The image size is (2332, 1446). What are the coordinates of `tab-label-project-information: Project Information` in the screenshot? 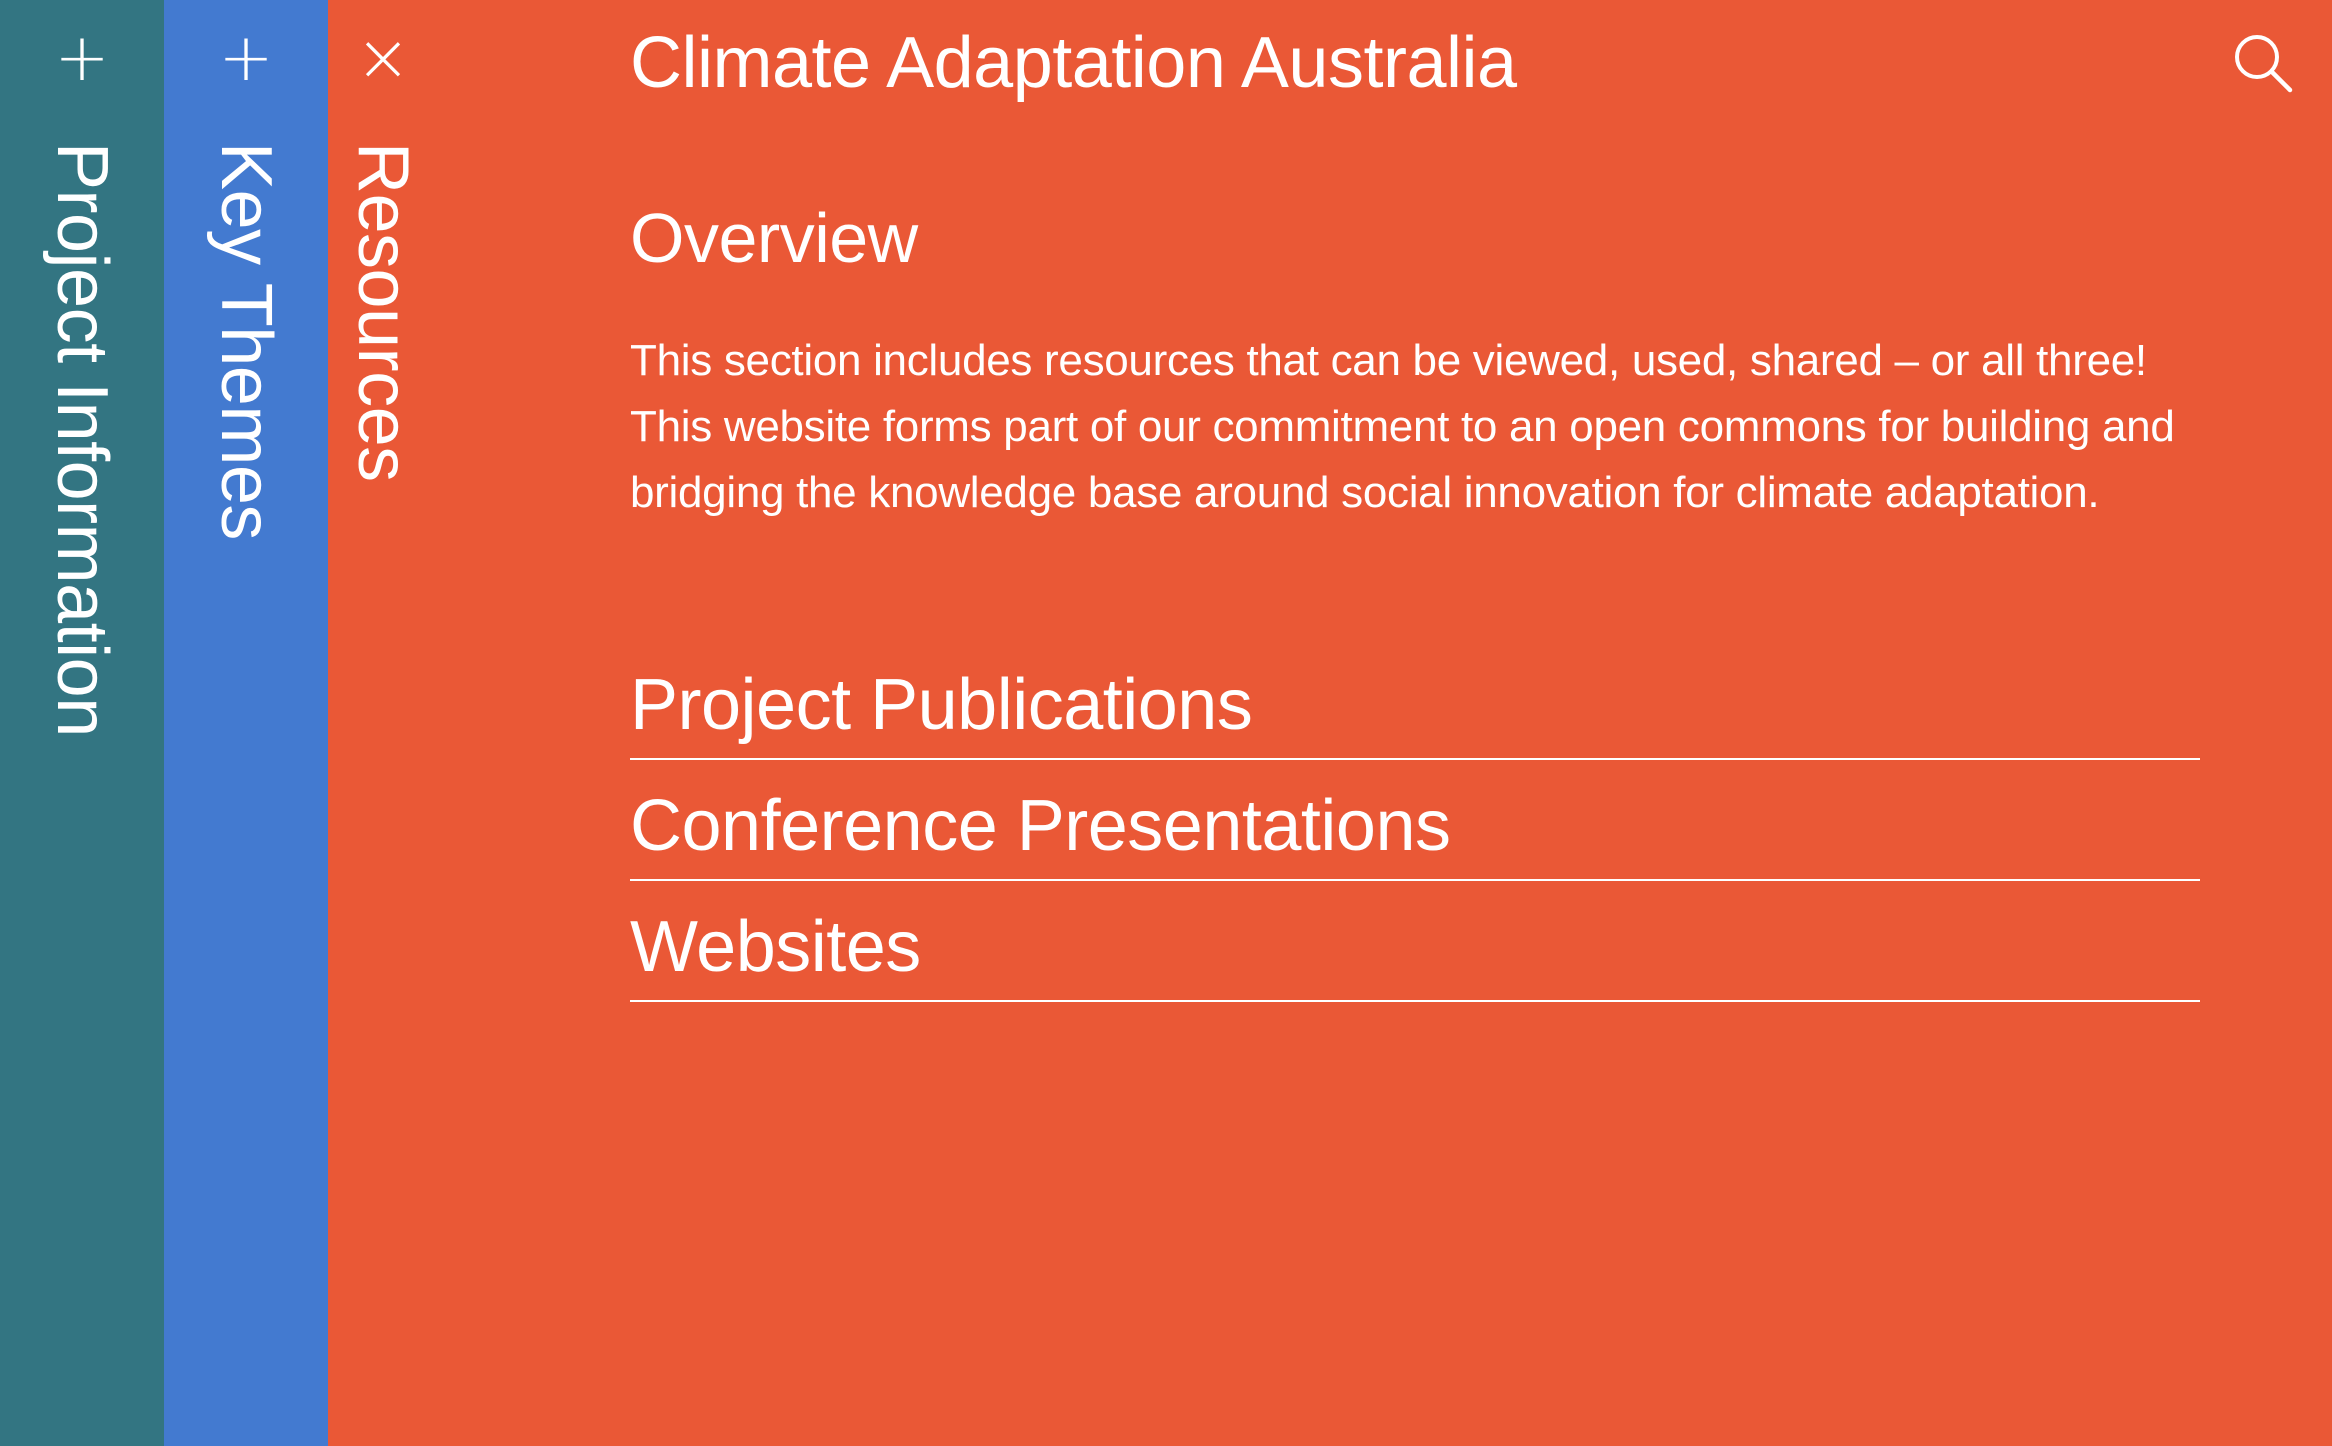 It's located at (82, 439).